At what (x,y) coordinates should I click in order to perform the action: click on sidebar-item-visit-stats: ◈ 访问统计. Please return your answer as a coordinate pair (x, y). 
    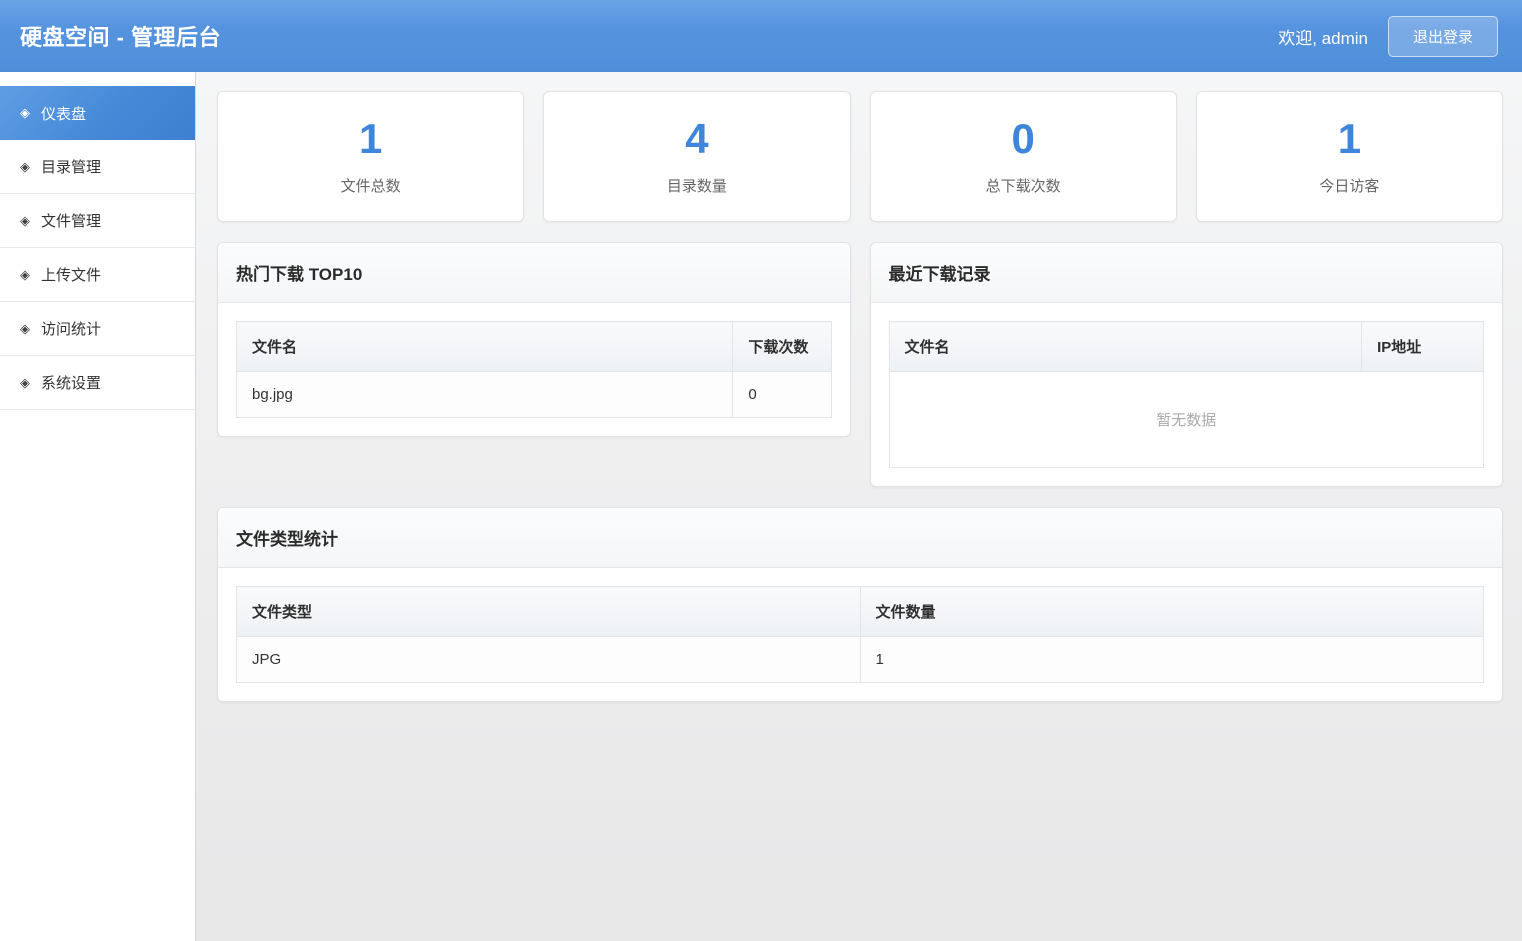
    Looking at the image, I should click on (97, 329).